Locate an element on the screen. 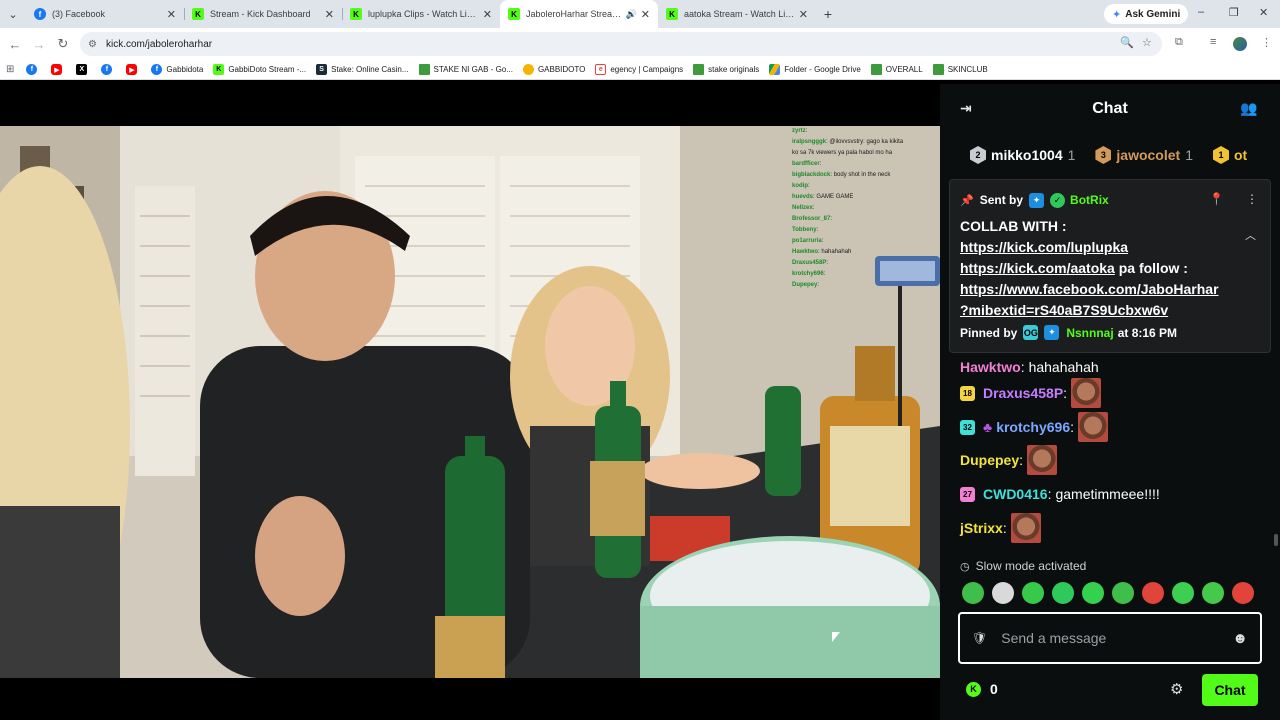 The height and width of the screenshot is (720, 1280). close-window-icon: ✕ is located at coordinates (1263, 12).